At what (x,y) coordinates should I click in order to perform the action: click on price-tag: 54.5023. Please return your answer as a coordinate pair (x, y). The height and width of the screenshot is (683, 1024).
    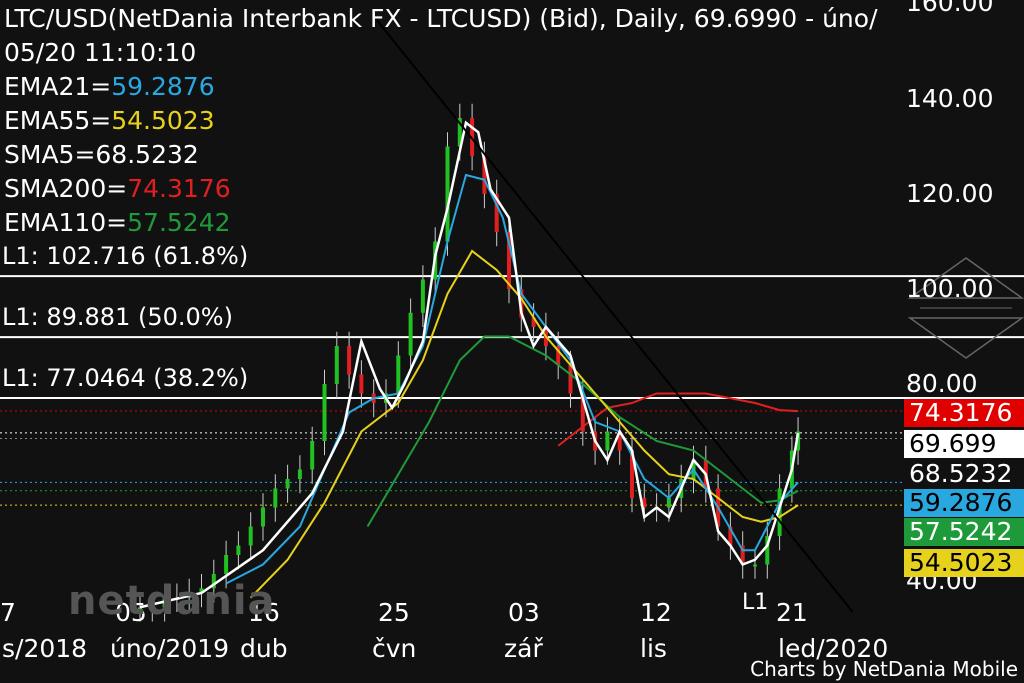
    Looking at the image, I should click on (964, 563).